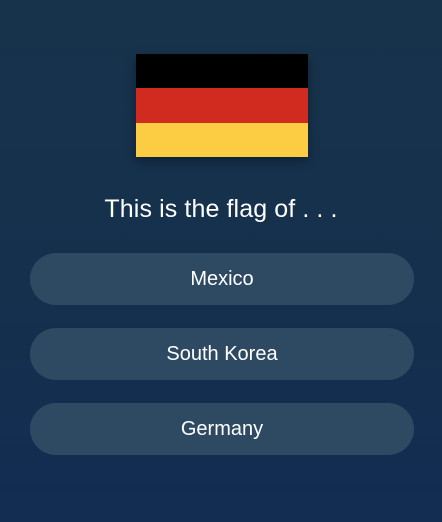  I want to click on answer-option-label: South Korea, so click(222, 353).